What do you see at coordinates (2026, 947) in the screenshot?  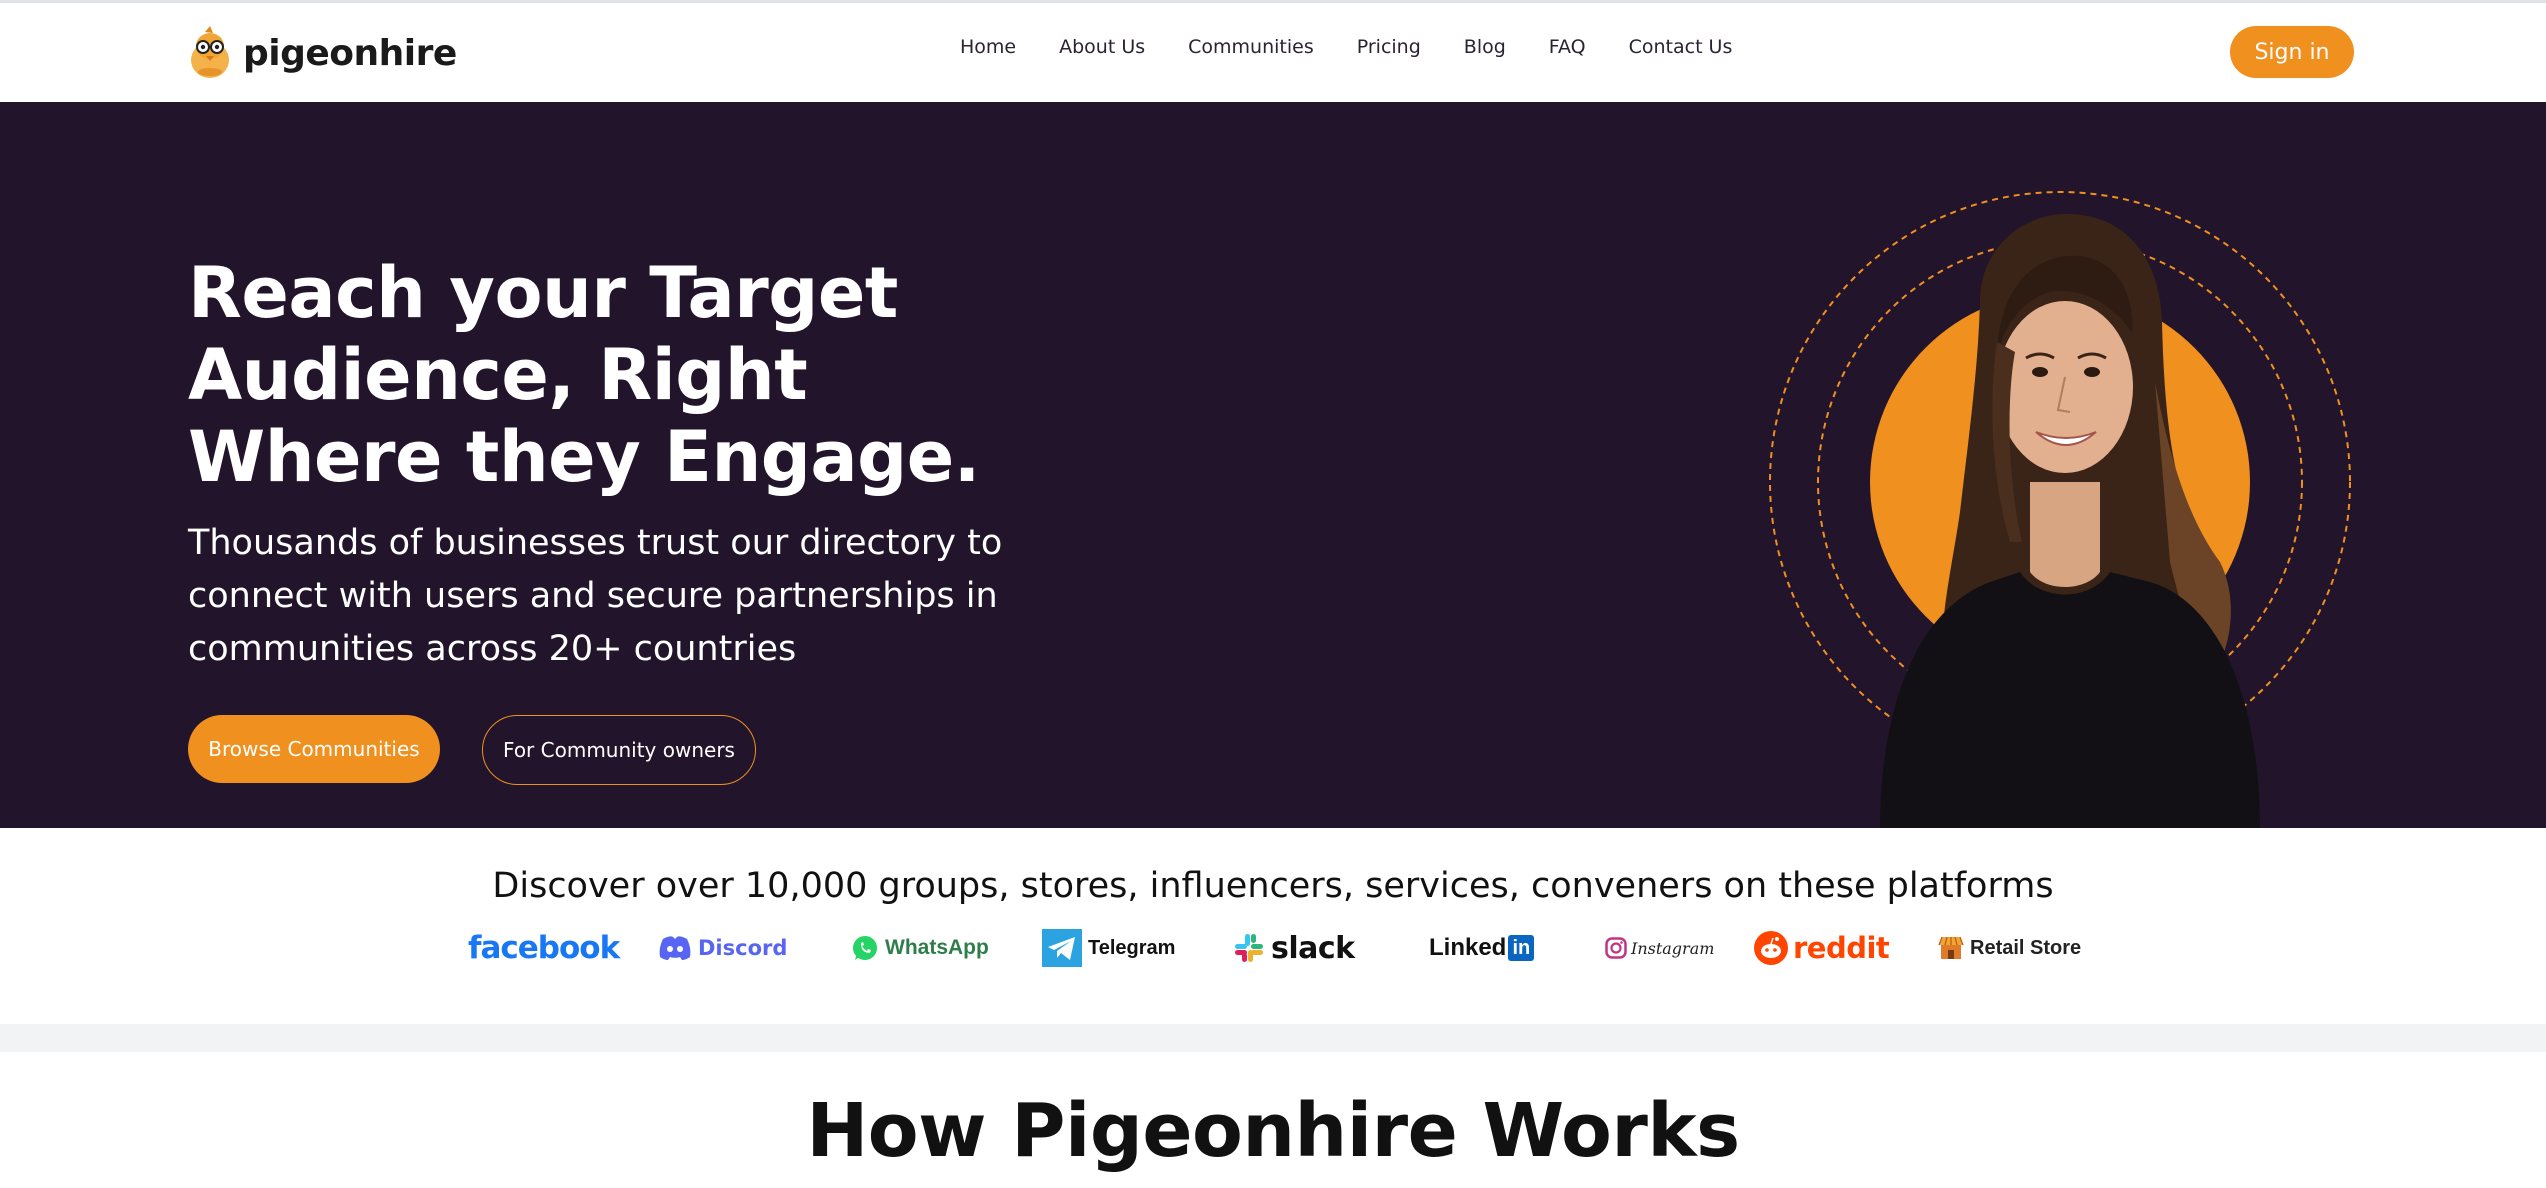 I see `retail-store-label: Retail Store` at bounding box center [2026, 947].